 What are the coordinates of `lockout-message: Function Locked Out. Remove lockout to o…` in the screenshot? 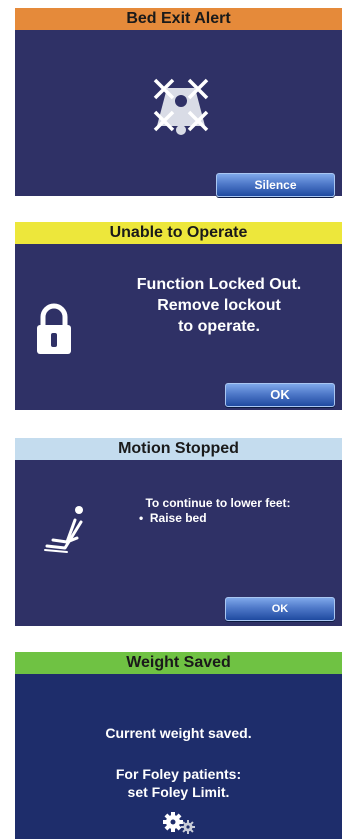 It's located at (219, 305).